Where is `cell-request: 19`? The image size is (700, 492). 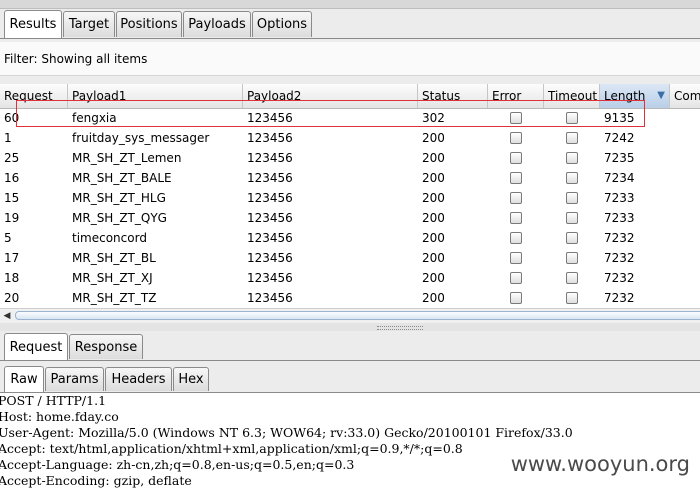 cell-request: 19 is located at coordinates (12, 218).